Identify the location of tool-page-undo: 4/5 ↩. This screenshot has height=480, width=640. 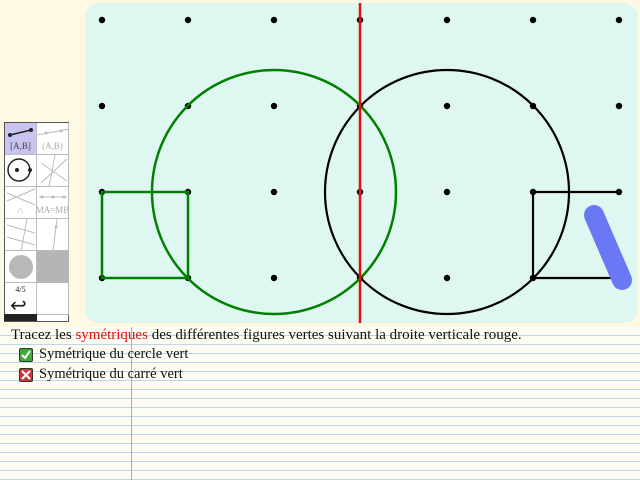
(21, 299).